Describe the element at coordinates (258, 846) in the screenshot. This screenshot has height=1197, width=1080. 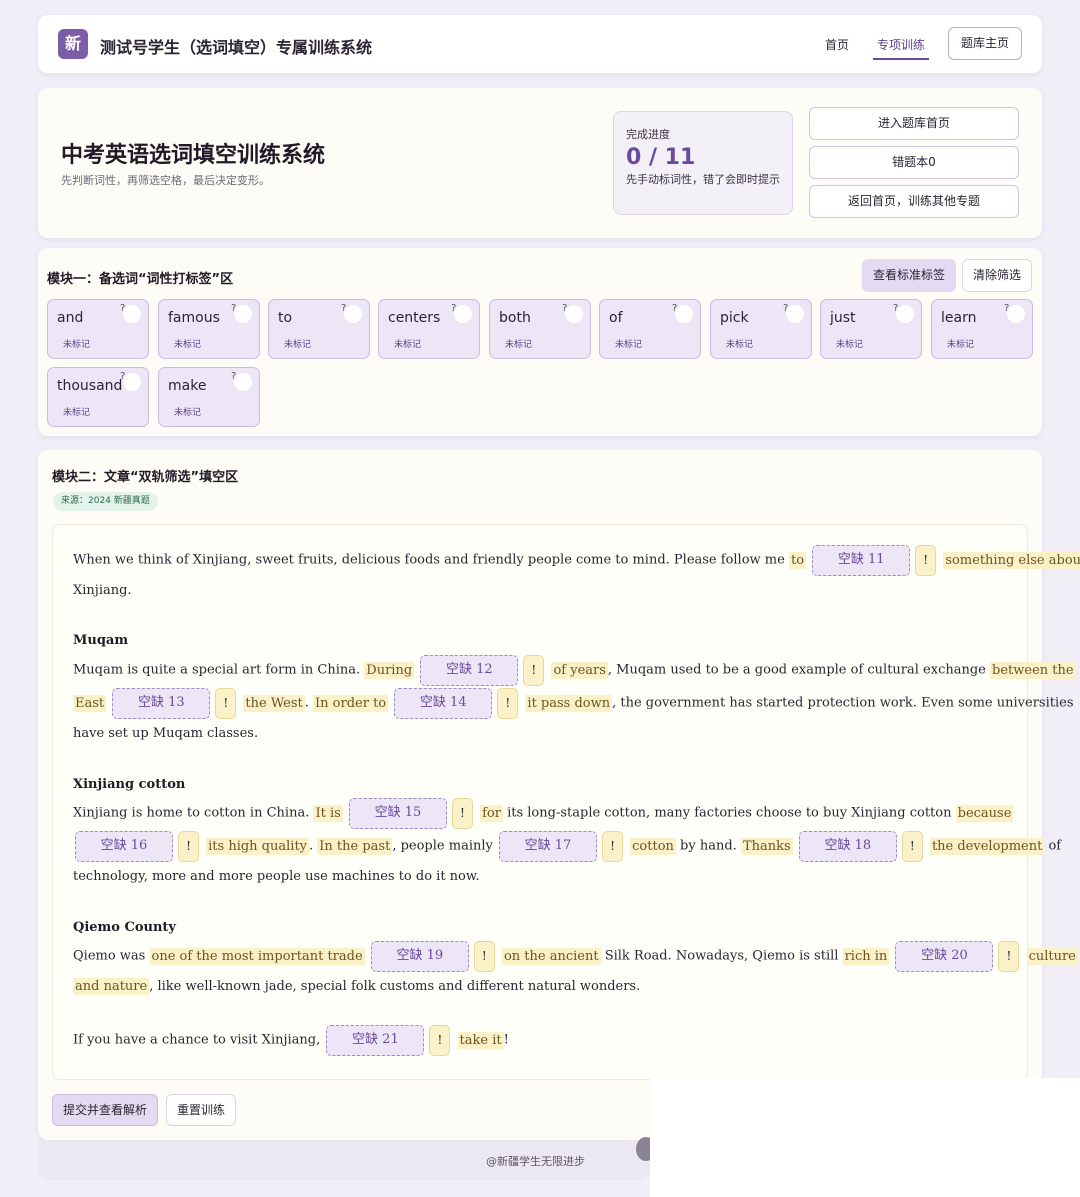
I see `highlight-cue: its high quality` at that location.